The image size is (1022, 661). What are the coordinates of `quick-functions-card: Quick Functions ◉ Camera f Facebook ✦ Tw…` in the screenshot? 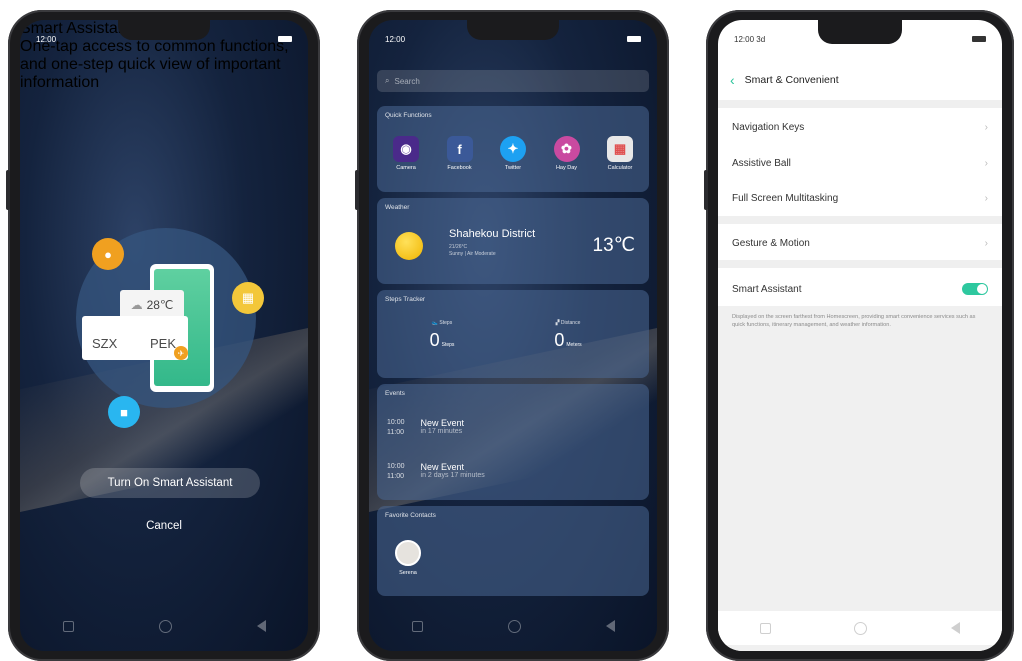 It's located at (513, 149).